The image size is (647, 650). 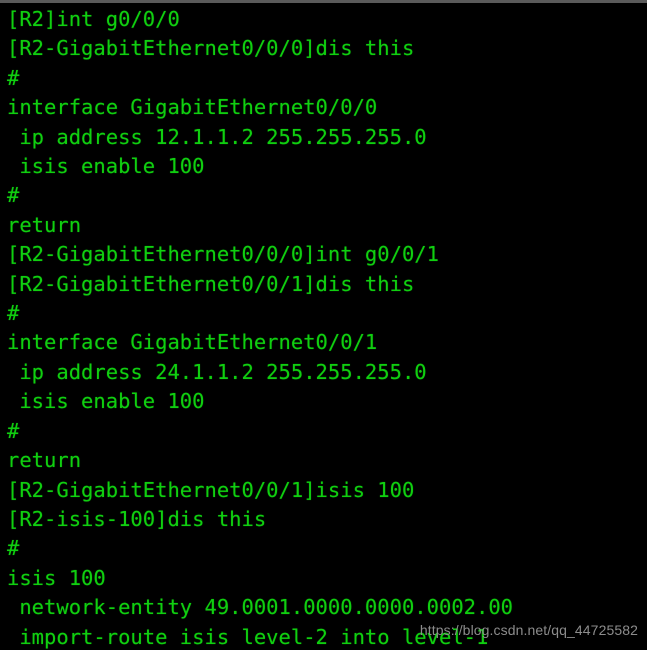 I want to click on console-line: ip address 12.1.1.2 255.255.255.0, so click(x=217, y=136).